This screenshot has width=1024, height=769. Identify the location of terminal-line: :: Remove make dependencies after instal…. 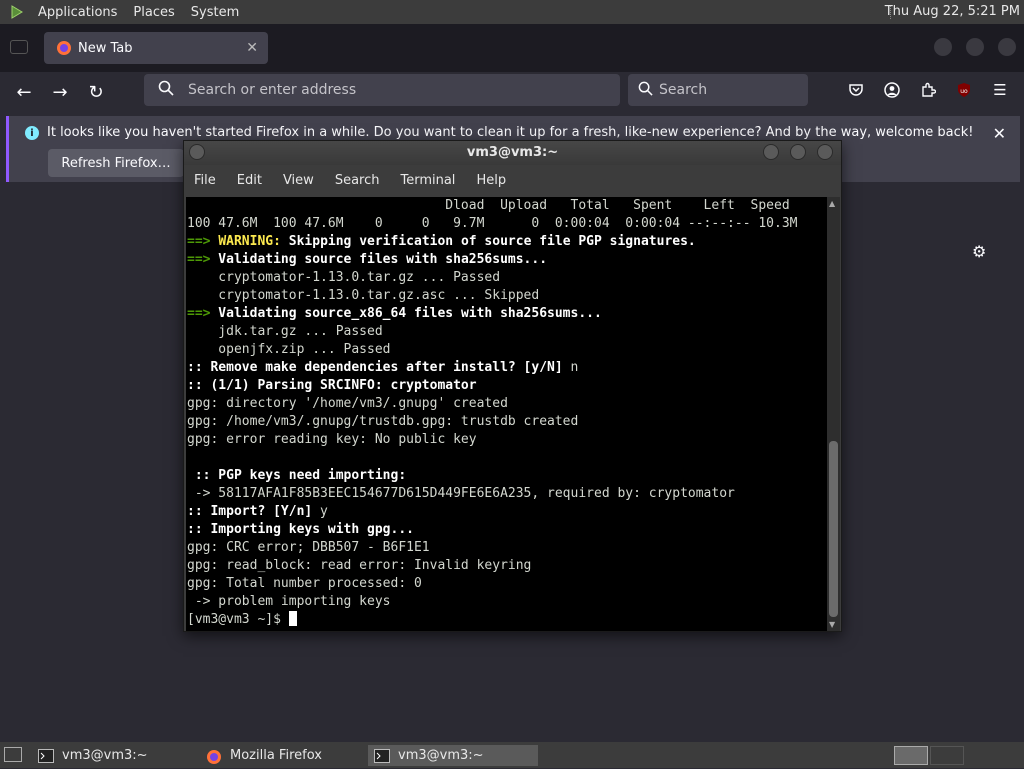
(507, 368).